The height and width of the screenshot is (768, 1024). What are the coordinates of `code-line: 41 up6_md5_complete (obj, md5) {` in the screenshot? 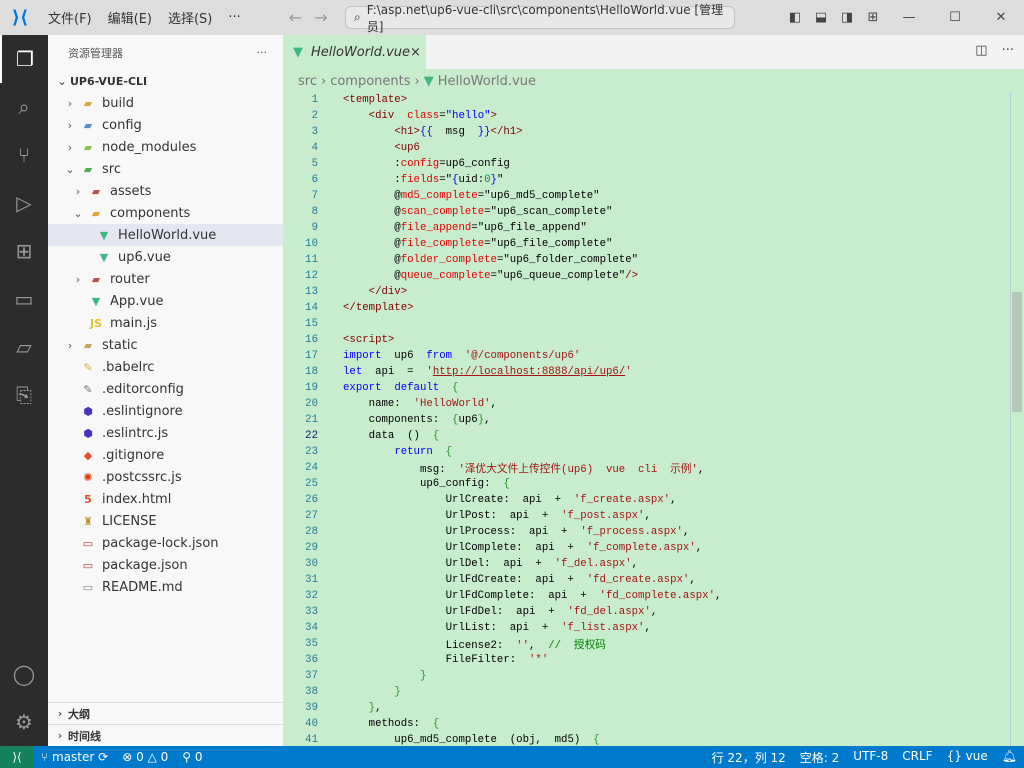 It's located at (647, 739).